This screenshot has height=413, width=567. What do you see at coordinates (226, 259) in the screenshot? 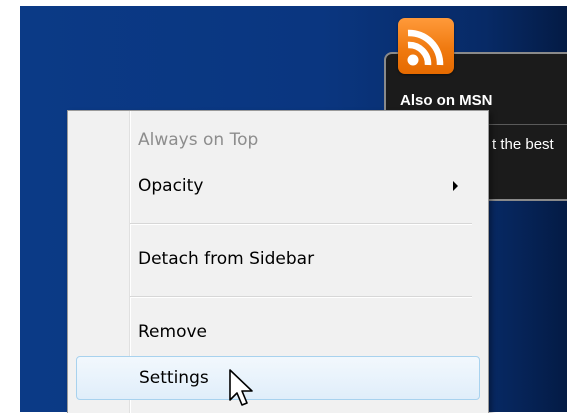
I see `menu-item-label: Detach from Sidebar` at bounding box center [226, 259].